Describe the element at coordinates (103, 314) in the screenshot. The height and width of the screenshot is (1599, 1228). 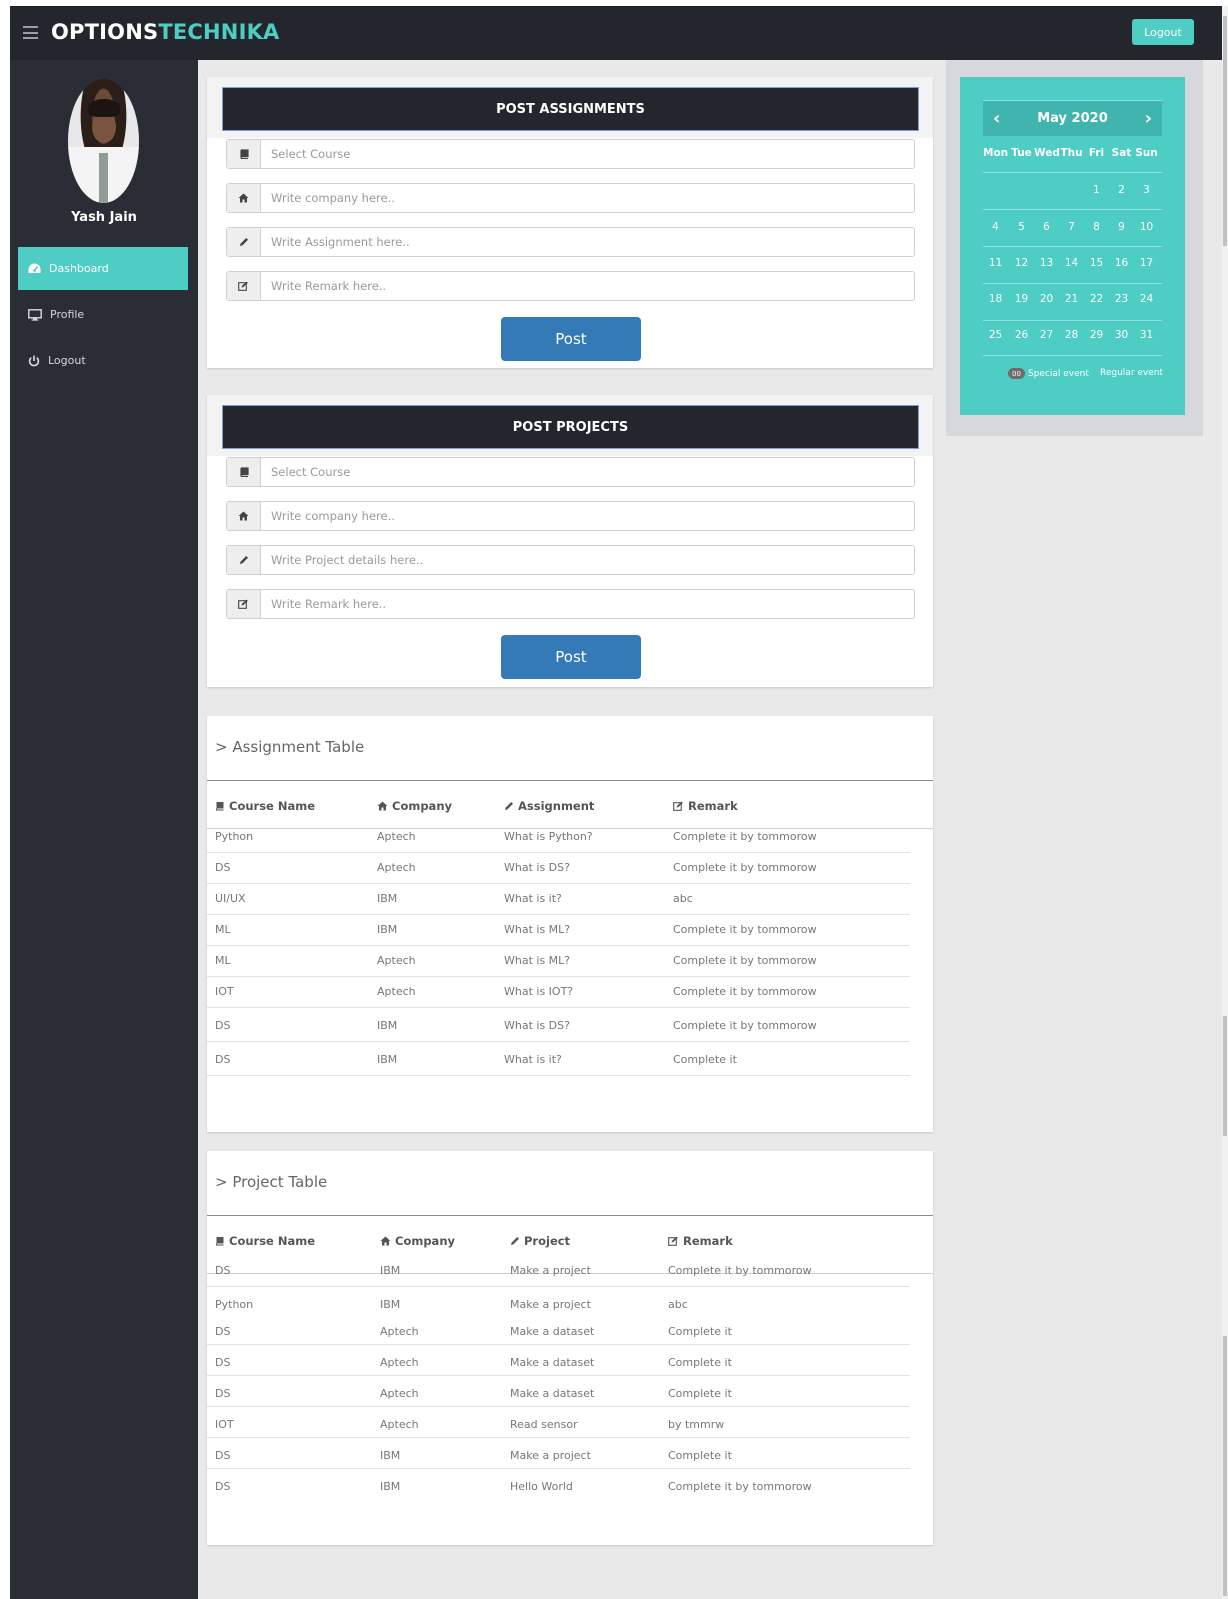
I see `sidebar-item-profile: Profile` at that location.